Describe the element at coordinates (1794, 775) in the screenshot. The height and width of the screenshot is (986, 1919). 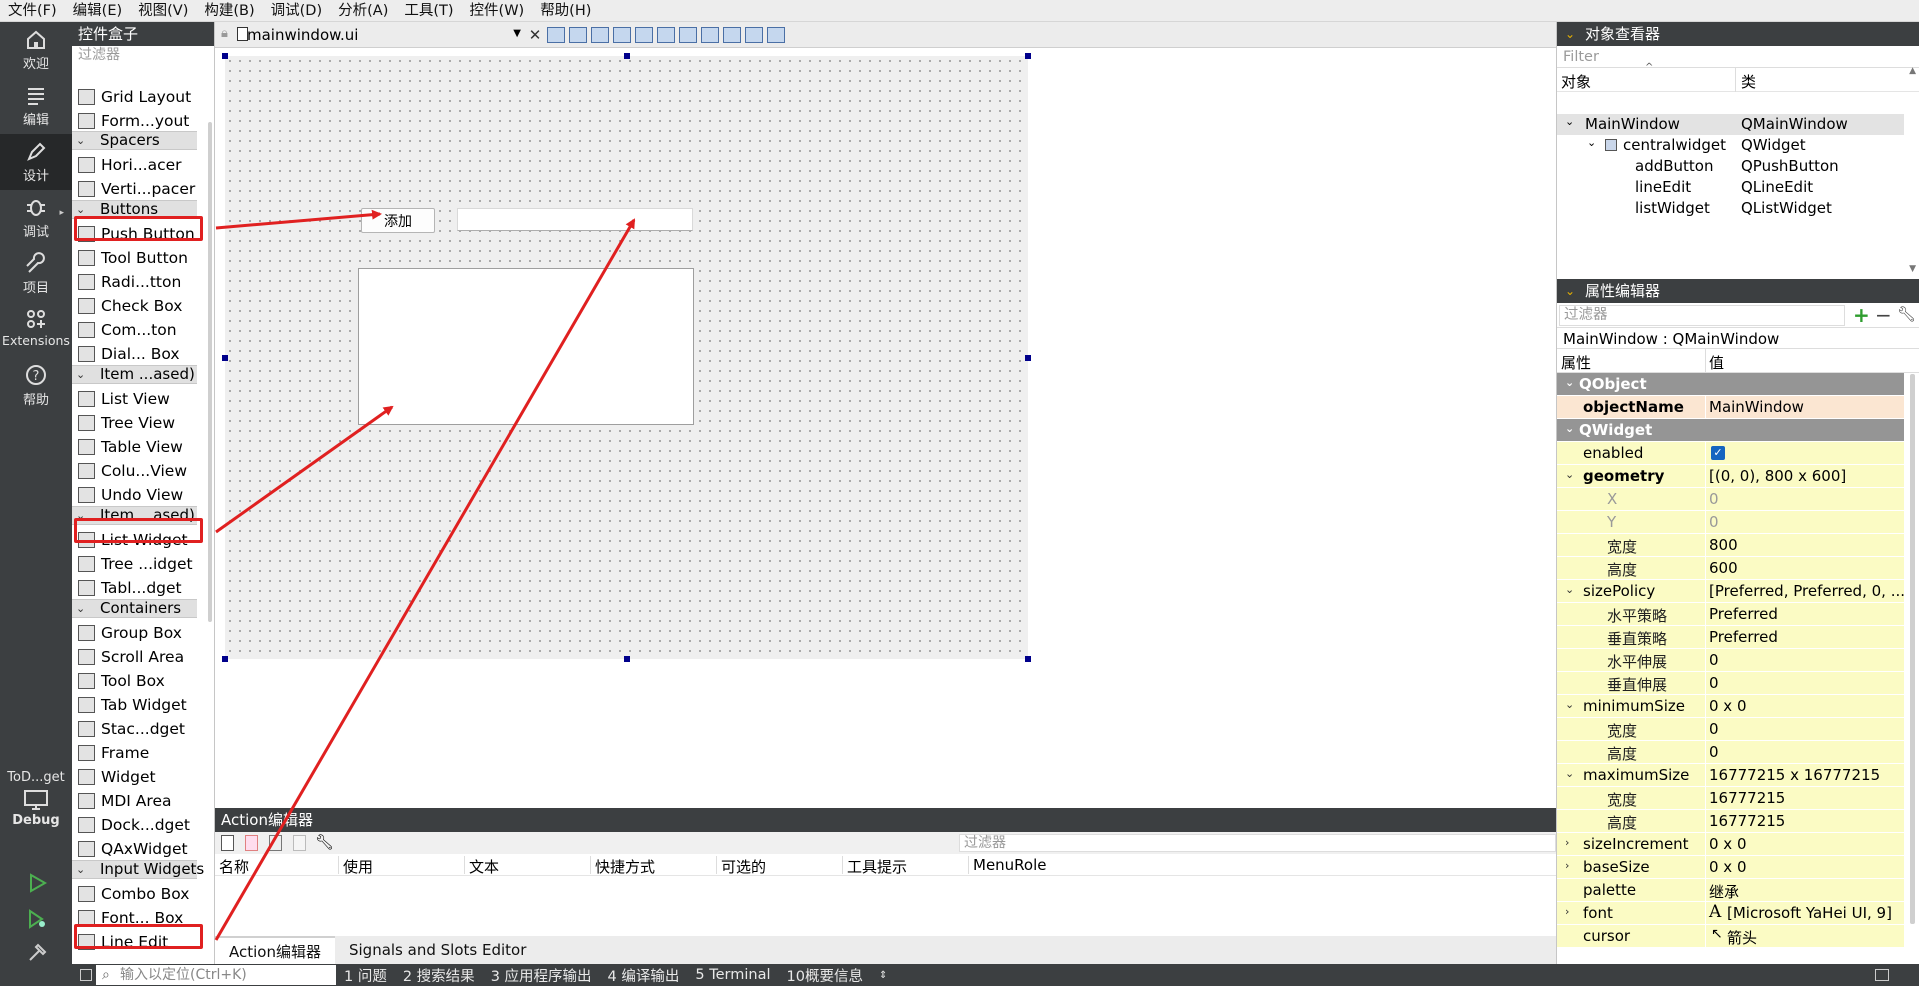
I see `property-value: 16777215 x 16777215` at that location.